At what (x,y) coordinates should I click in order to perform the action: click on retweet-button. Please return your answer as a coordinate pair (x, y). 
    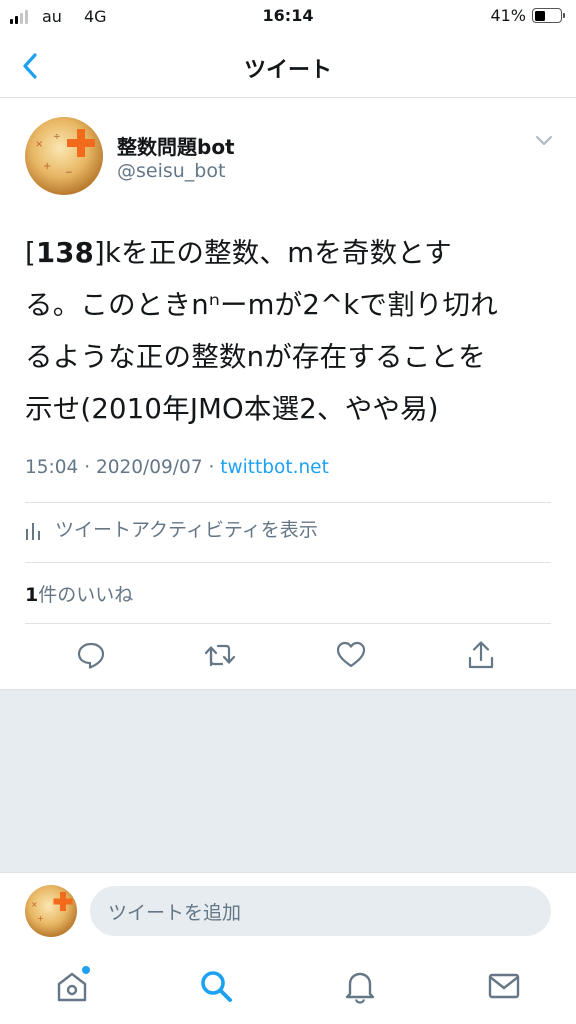
    Looking at the image, I should click on (220, 655).